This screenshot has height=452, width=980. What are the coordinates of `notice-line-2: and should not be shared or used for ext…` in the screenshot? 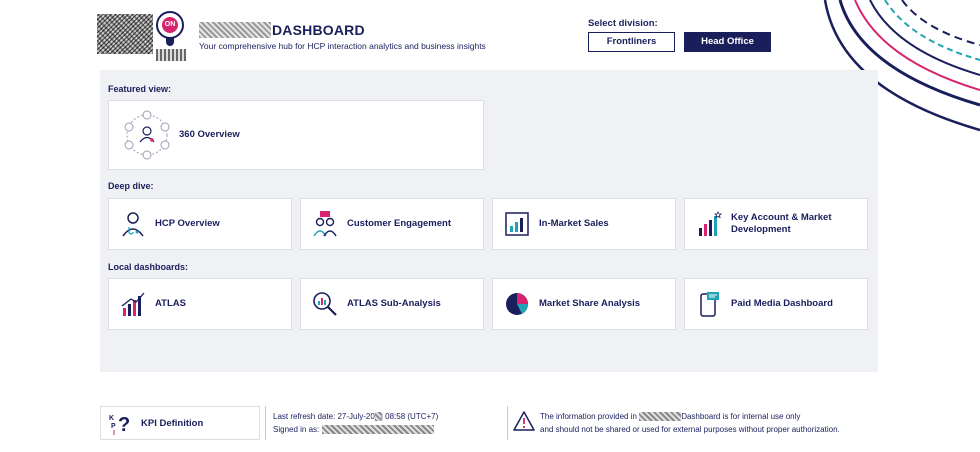 It's located at (690, 429).